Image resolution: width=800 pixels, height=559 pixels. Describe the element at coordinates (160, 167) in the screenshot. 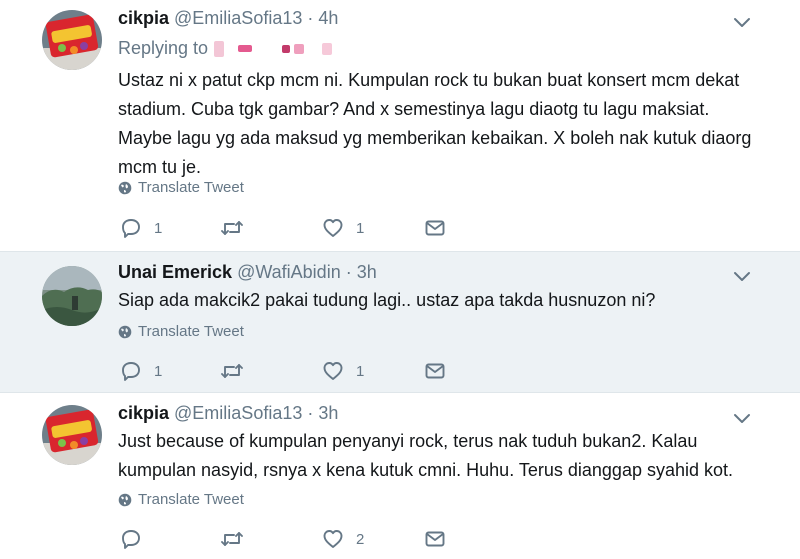

I see `tweet-text-line: mcm tu je.` at that location.